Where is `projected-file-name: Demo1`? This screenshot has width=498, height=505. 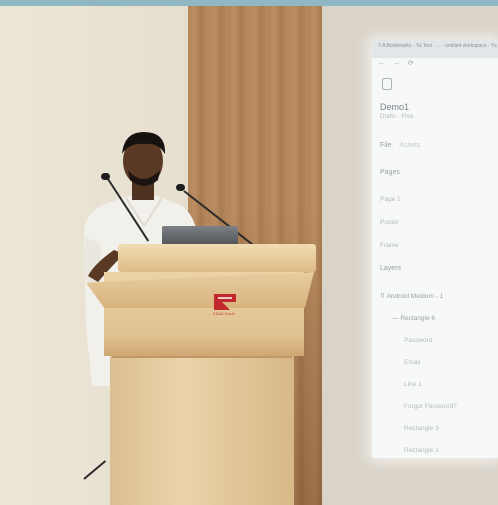
projected-file-name: Demo1 is located at coordinates (395, 107).